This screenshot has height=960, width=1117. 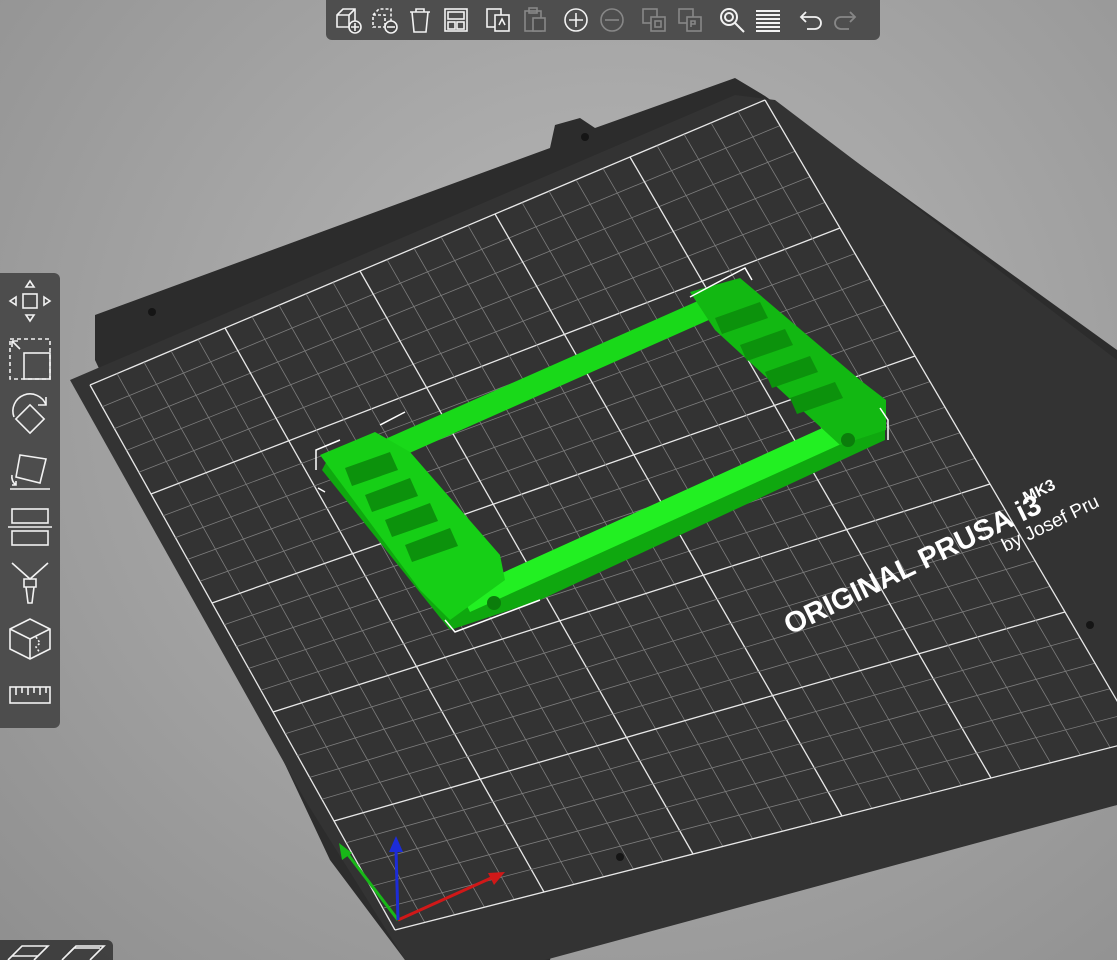 I want to click on preview-icon, so click(x=83, y=952).